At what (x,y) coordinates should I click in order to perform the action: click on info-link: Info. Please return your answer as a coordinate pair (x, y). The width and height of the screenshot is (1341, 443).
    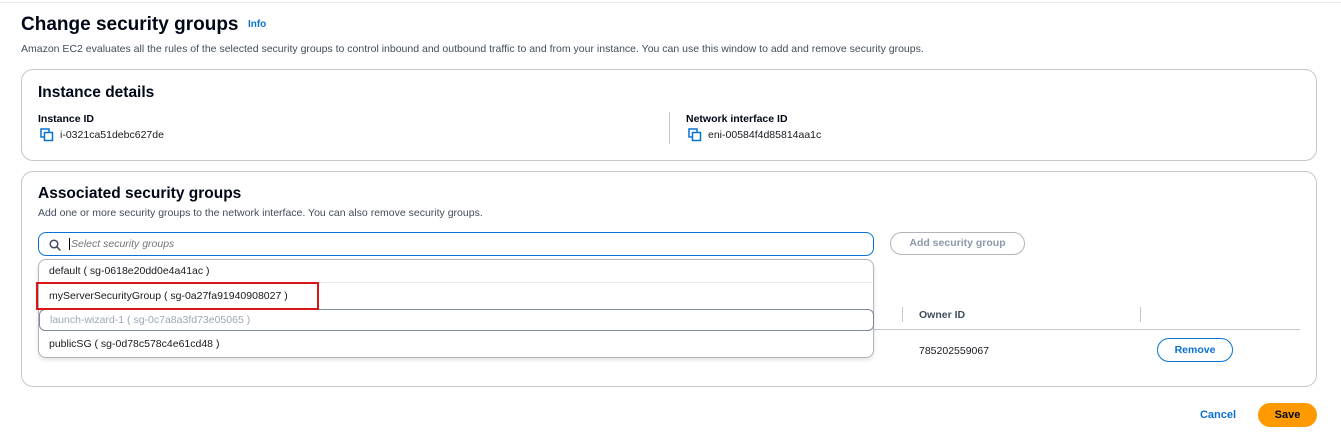
    Looking at the image, I should click on (257, 24).